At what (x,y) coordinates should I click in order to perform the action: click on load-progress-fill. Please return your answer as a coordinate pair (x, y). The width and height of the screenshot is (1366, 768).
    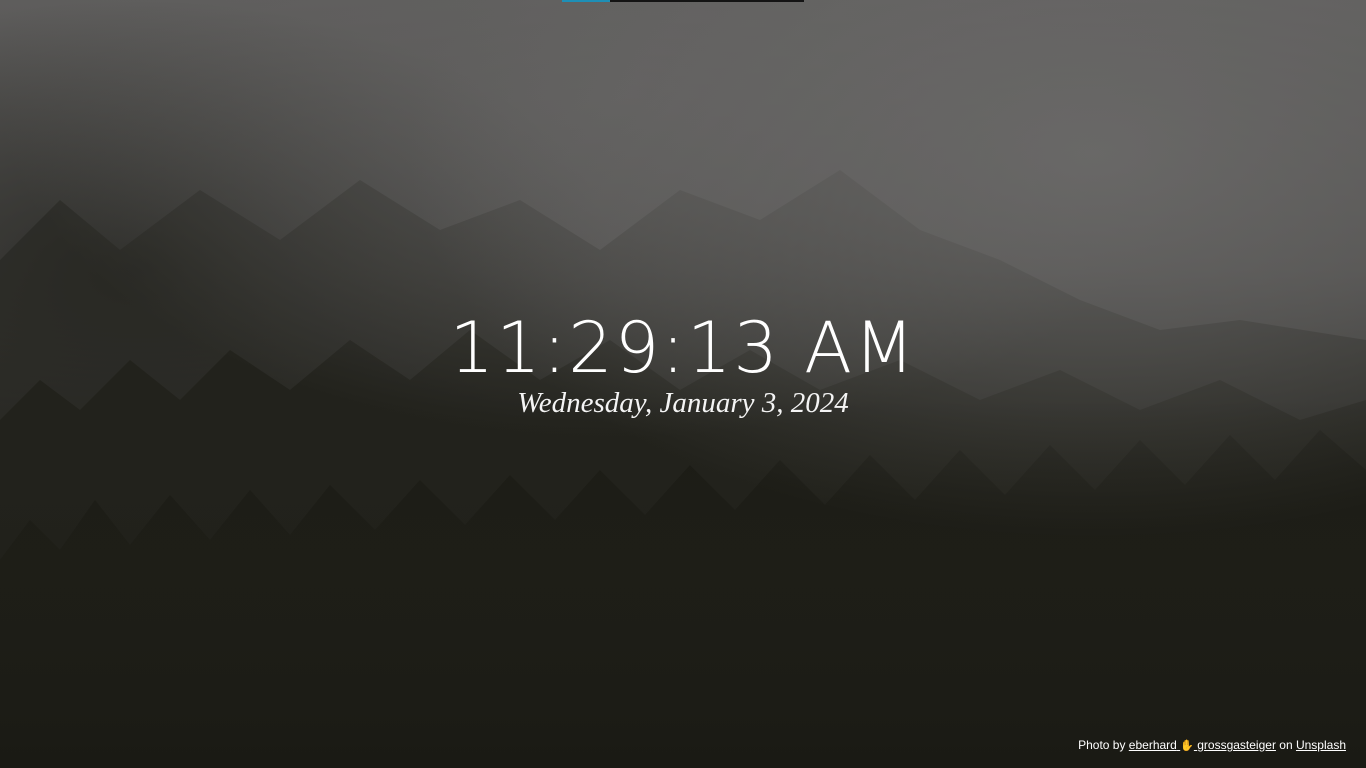
    Looking at the image, I should click on (586, 1).